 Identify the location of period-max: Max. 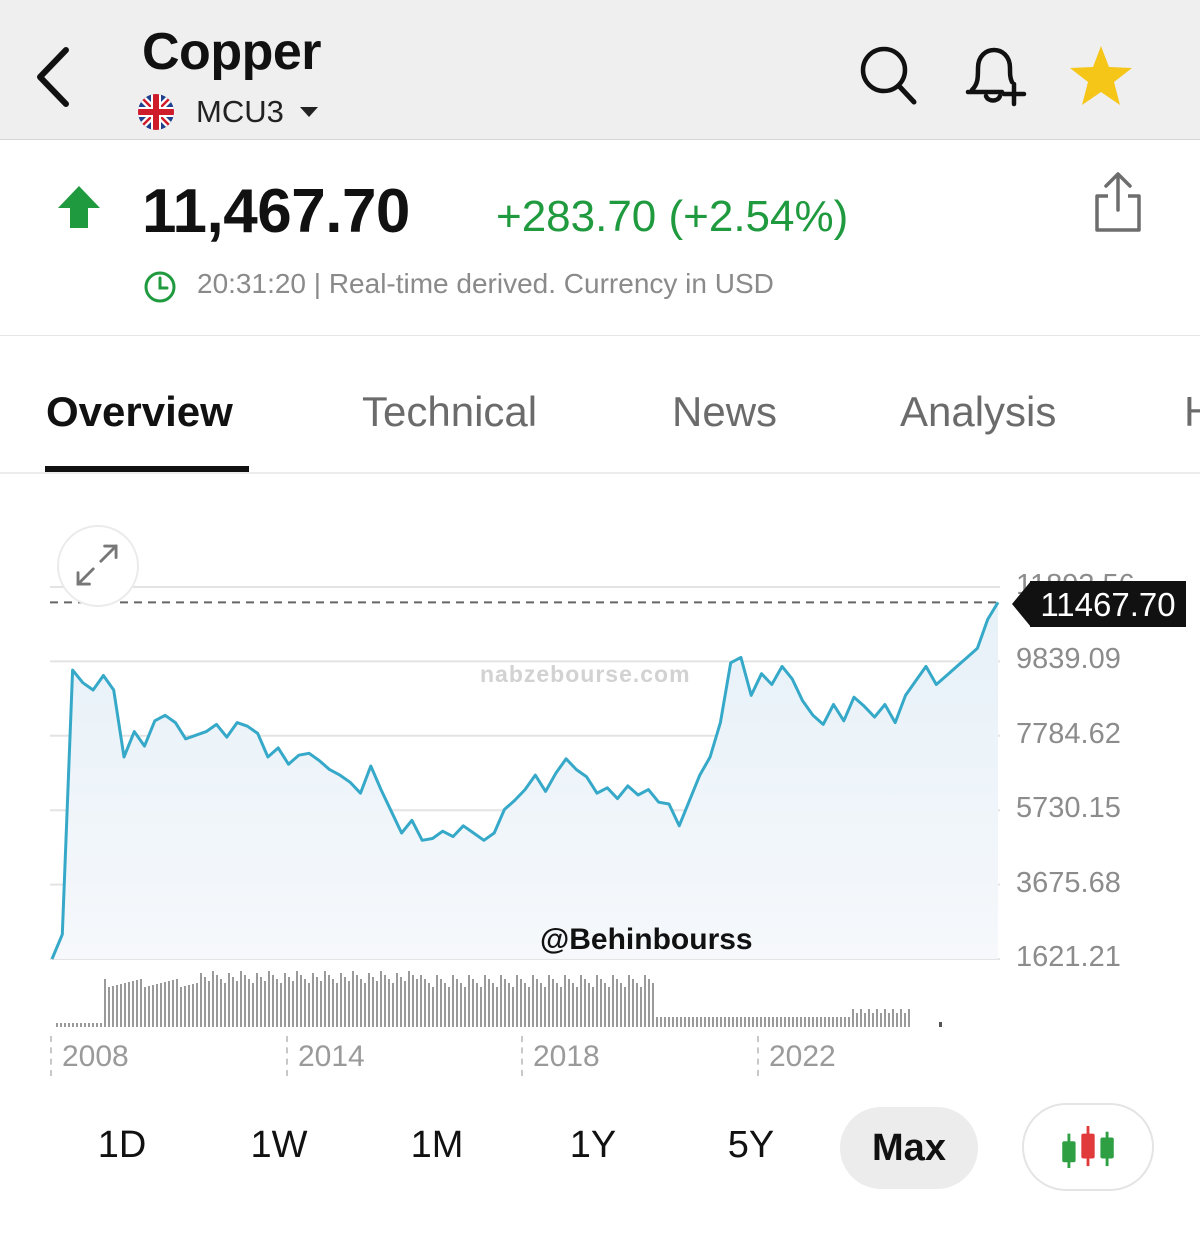
(909, 1148).